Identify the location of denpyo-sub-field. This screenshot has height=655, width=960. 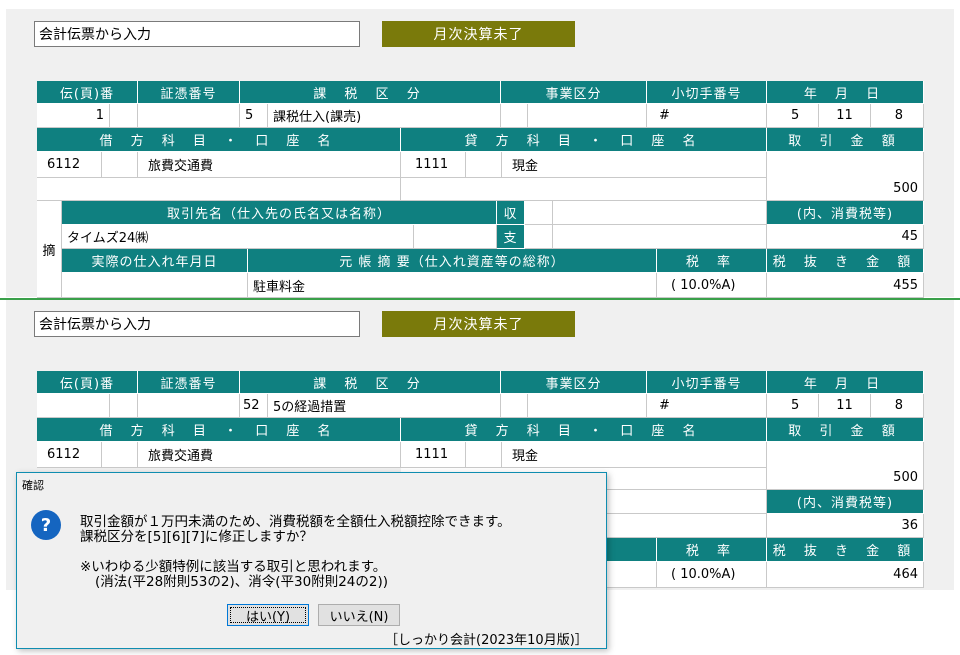
(124, 116).